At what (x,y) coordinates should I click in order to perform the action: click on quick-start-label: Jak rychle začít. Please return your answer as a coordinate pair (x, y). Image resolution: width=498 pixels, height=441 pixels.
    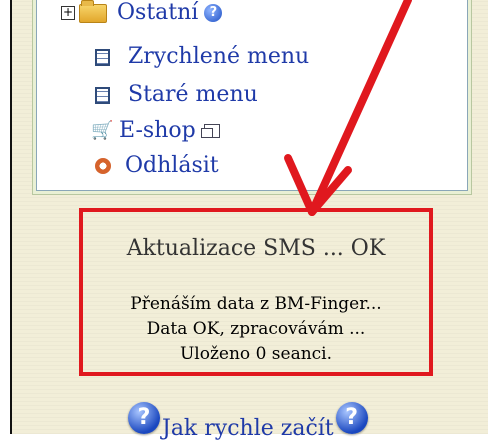
    Looking at the image, I should click on (248, 428).